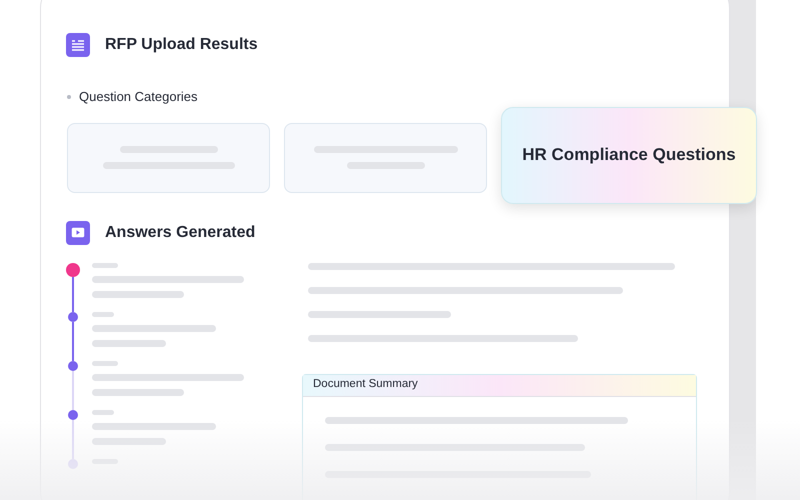 This screenshot has height=500, width=800. What do you see at coordinates (180, 232) in the screenshot?
I see `section-title: Answers Generated` at bounding box center [180, 232].